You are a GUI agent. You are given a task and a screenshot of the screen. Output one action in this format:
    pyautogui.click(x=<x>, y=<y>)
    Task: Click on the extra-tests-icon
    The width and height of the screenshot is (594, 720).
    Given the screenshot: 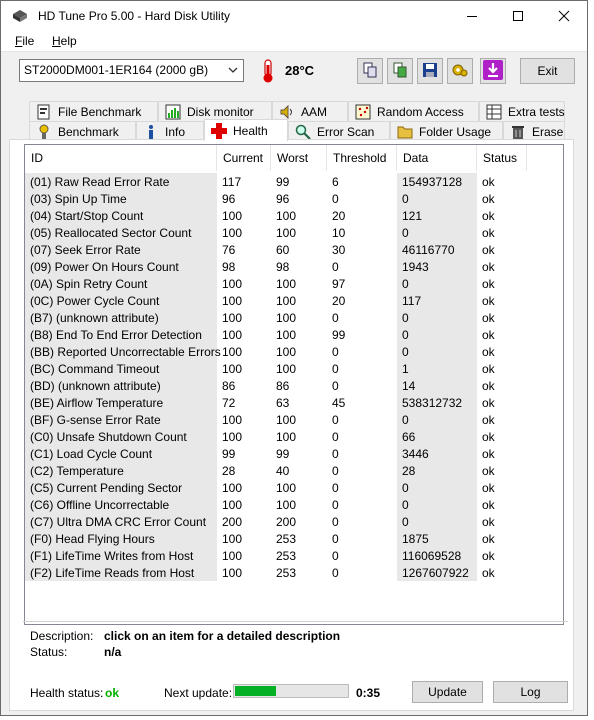 What is the action you would take?
    pyautogui.click(x=494, y=112)
    